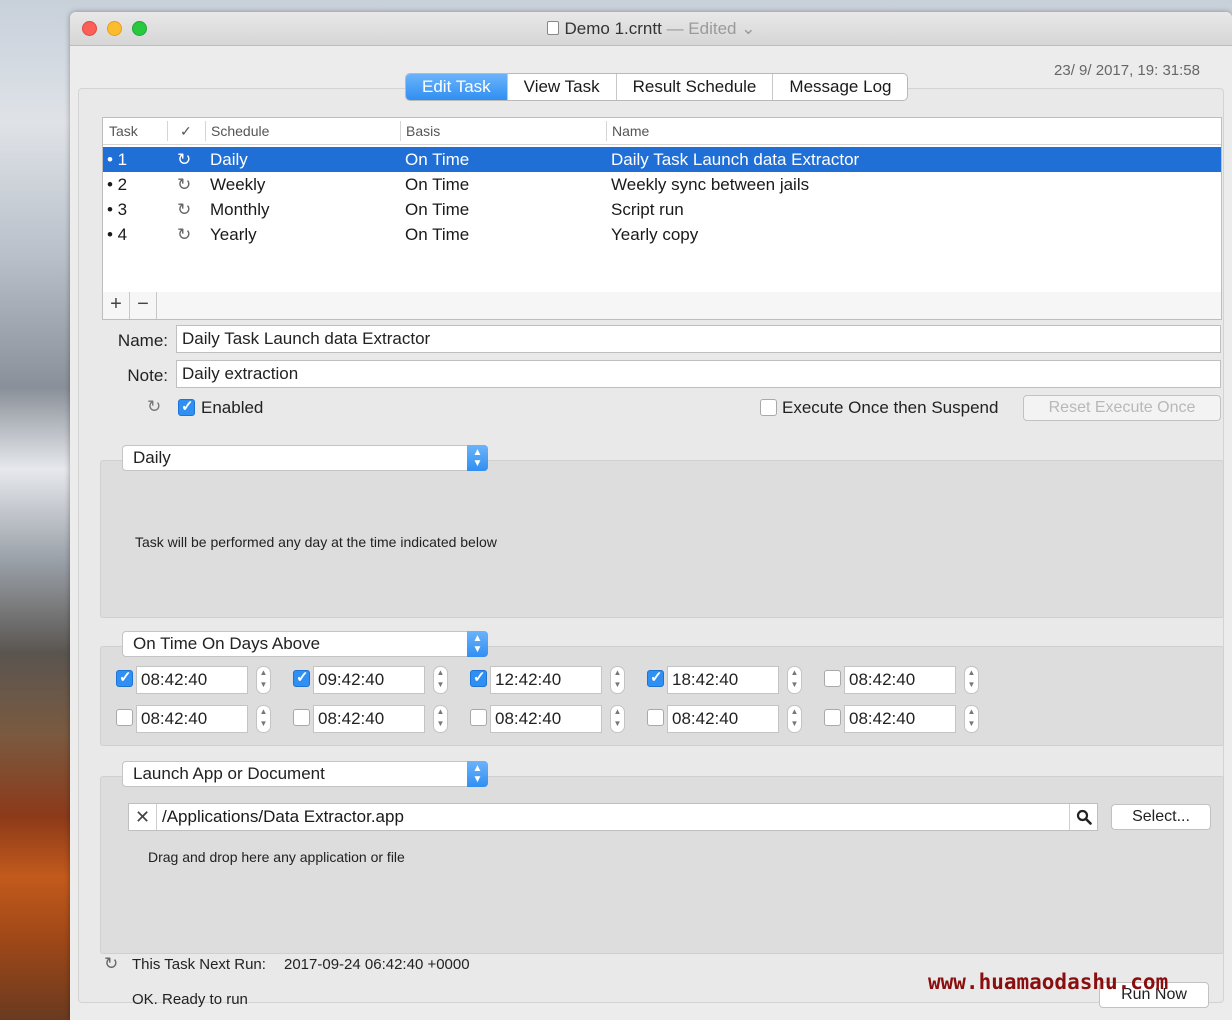  I want to click on schedule-cell: Daily, so click(229, 159).